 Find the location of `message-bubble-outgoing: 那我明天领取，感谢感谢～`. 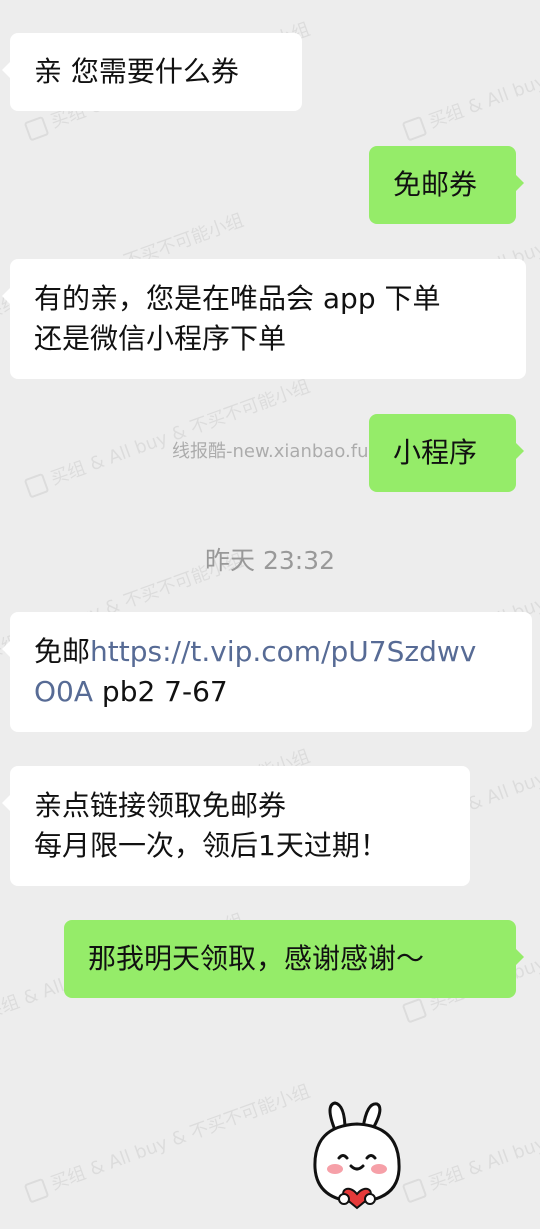

message-bubble-outgoing: 那我明天领取，感谢感谢～ is located at coordinates (294, 959).